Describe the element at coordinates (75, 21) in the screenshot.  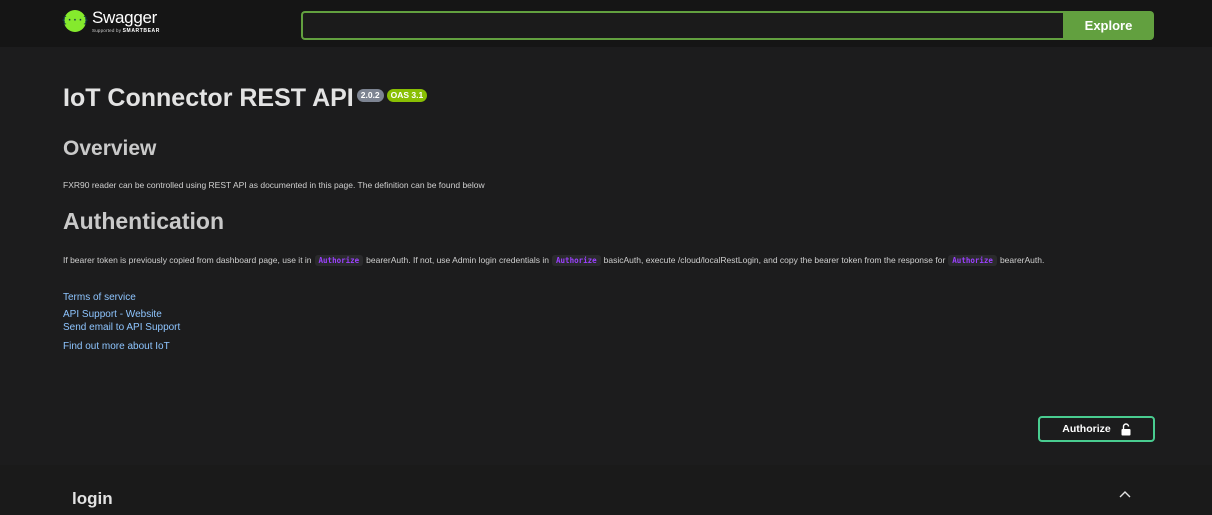
I see `swagger-logo-icon: {···}` at that location.